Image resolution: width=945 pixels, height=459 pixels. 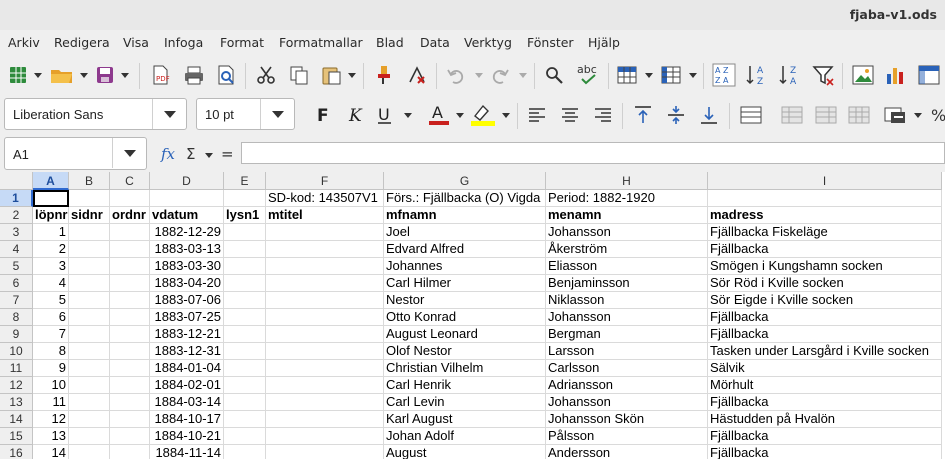 What do you see at coordinates (325, 232) in the screenshot?
I see `cell-f3` at bounding box center [325, 232].